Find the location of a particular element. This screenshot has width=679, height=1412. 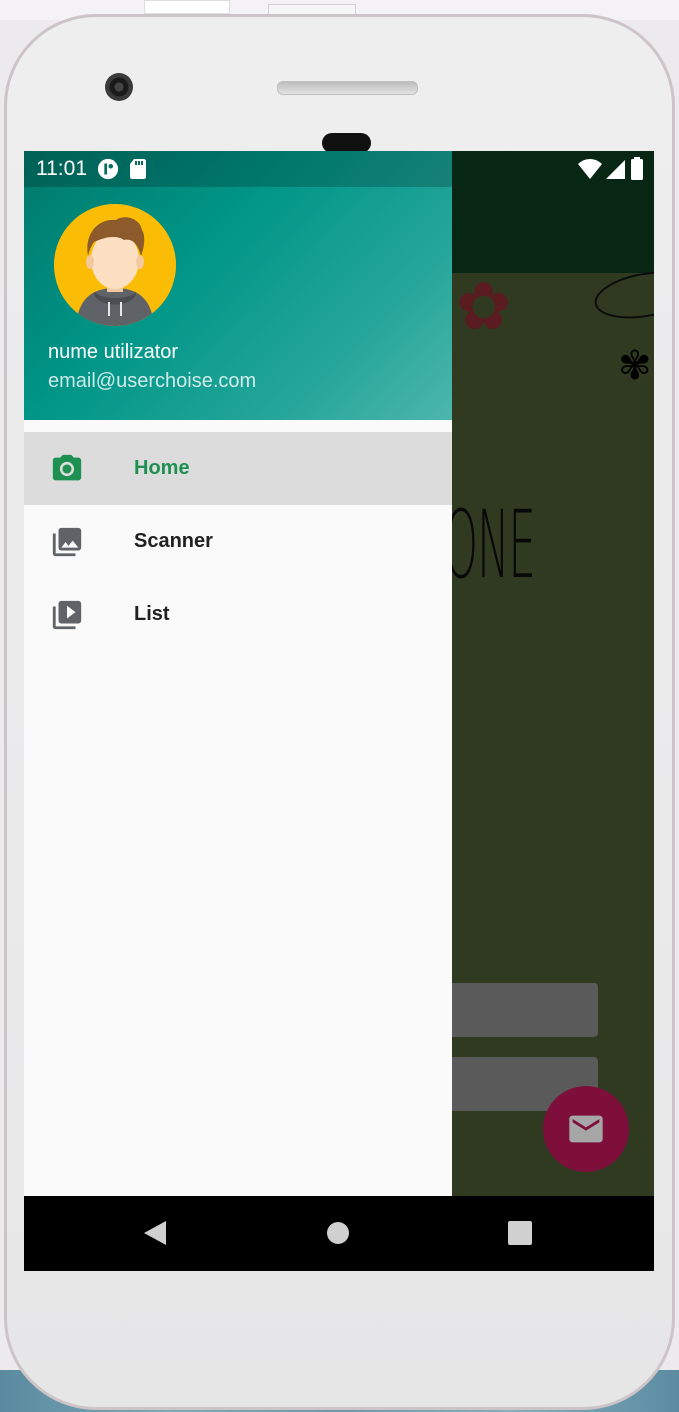

status-bar: 11:01 is located at coordinates (339, 169).